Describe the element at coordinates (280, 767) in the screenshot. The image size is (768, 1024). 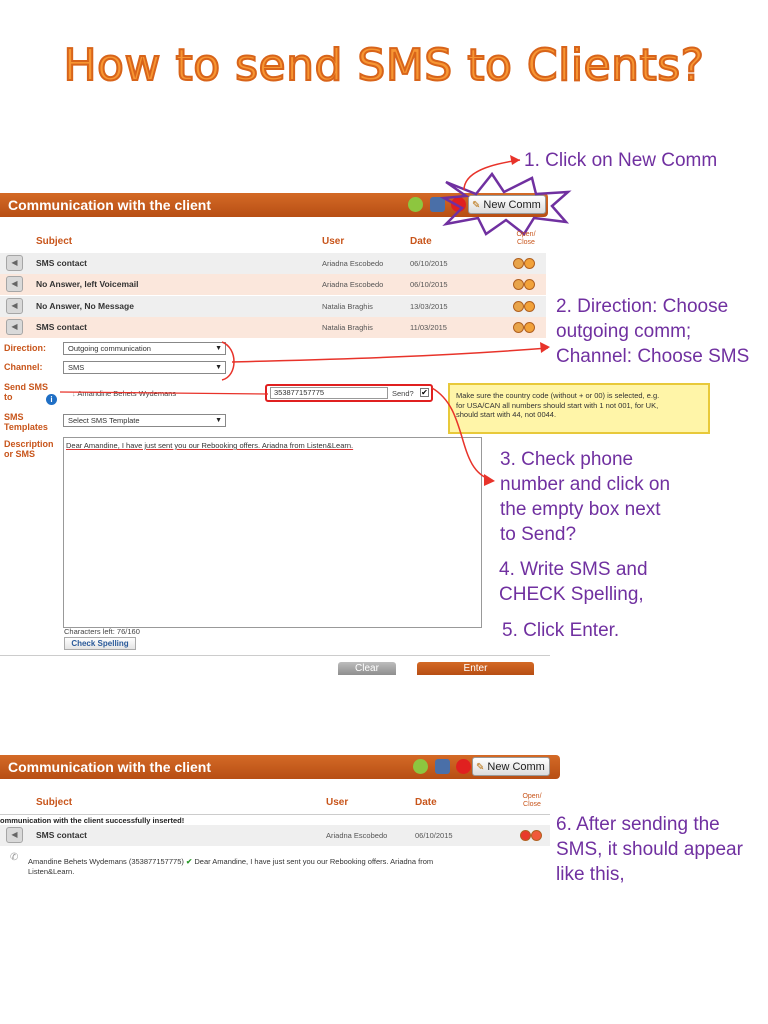
I see `panel2-header: Communication with the client ✎ New Comm` at that location.